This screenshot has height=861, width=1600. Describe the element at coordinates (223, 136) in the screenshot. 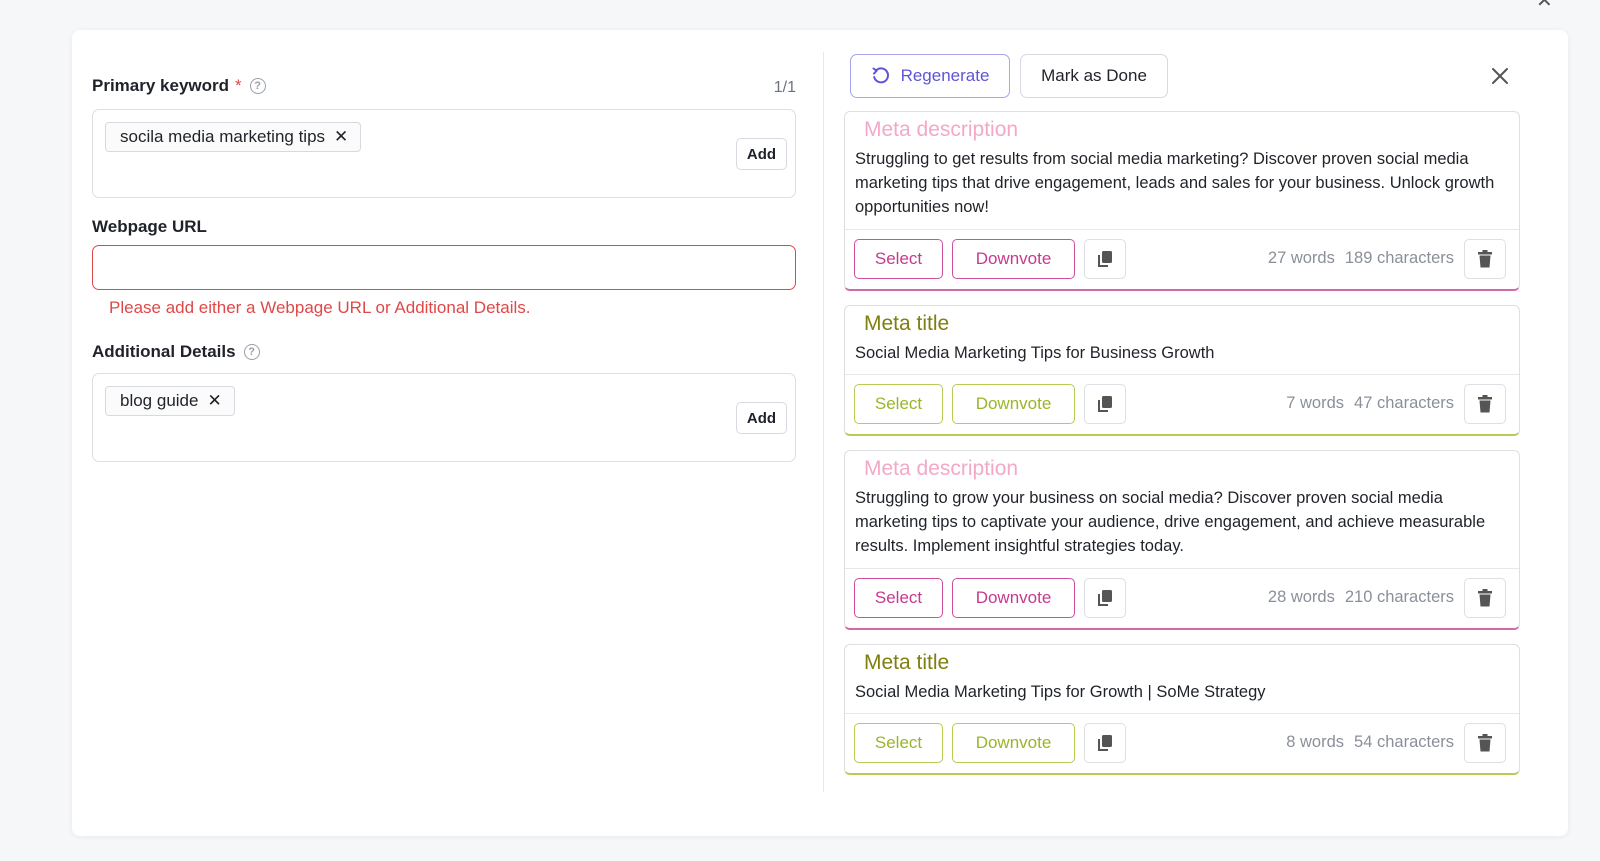

I see `keyword-chip-label: socila media marketing tips` at that location.